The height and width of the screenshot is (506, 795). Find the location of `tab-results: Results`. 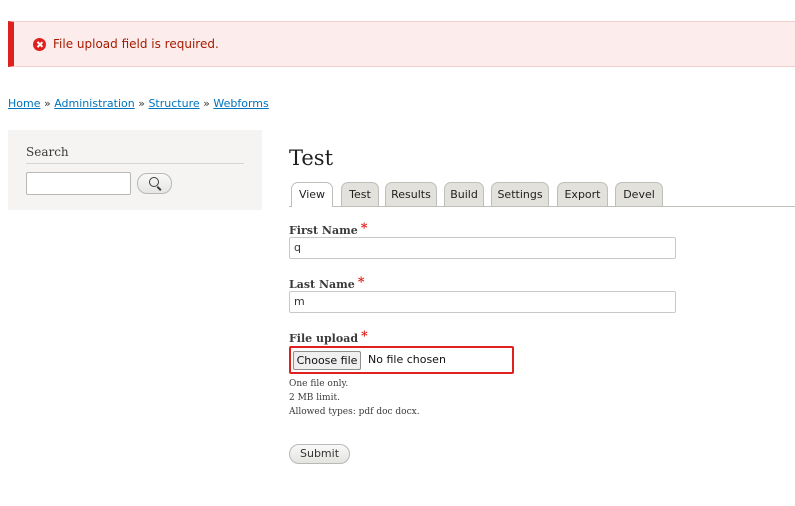

tab-results: Results is located at coordinates (411, 194).